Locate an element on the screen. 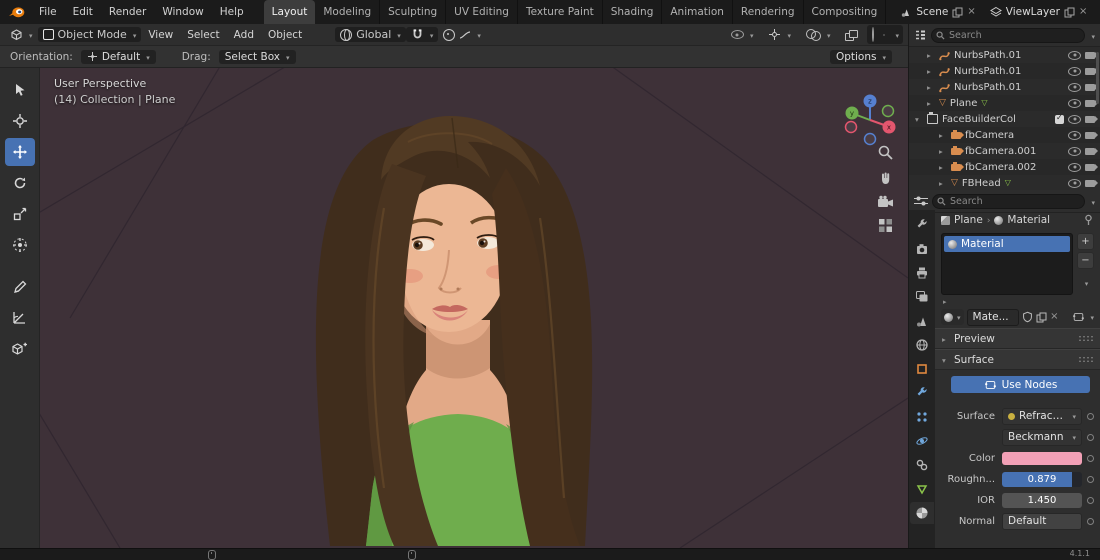 This screenshot has width=1100, height=560. tab-modifiers is located at coordinates (922, 393).